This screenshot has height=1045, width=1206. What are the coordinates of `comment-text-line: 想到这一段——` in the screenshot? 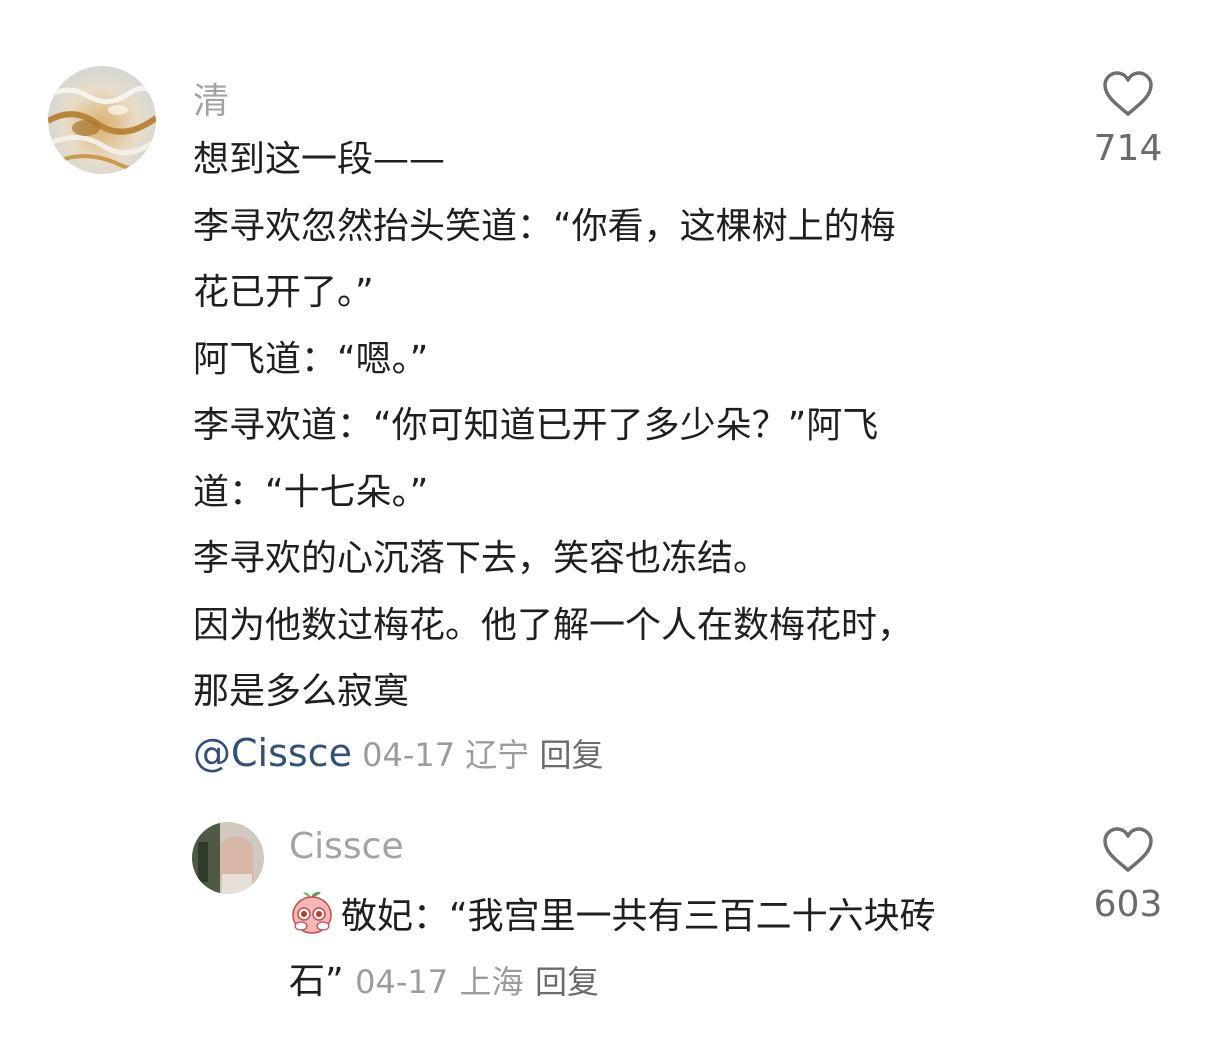 It's located at (319, 159).